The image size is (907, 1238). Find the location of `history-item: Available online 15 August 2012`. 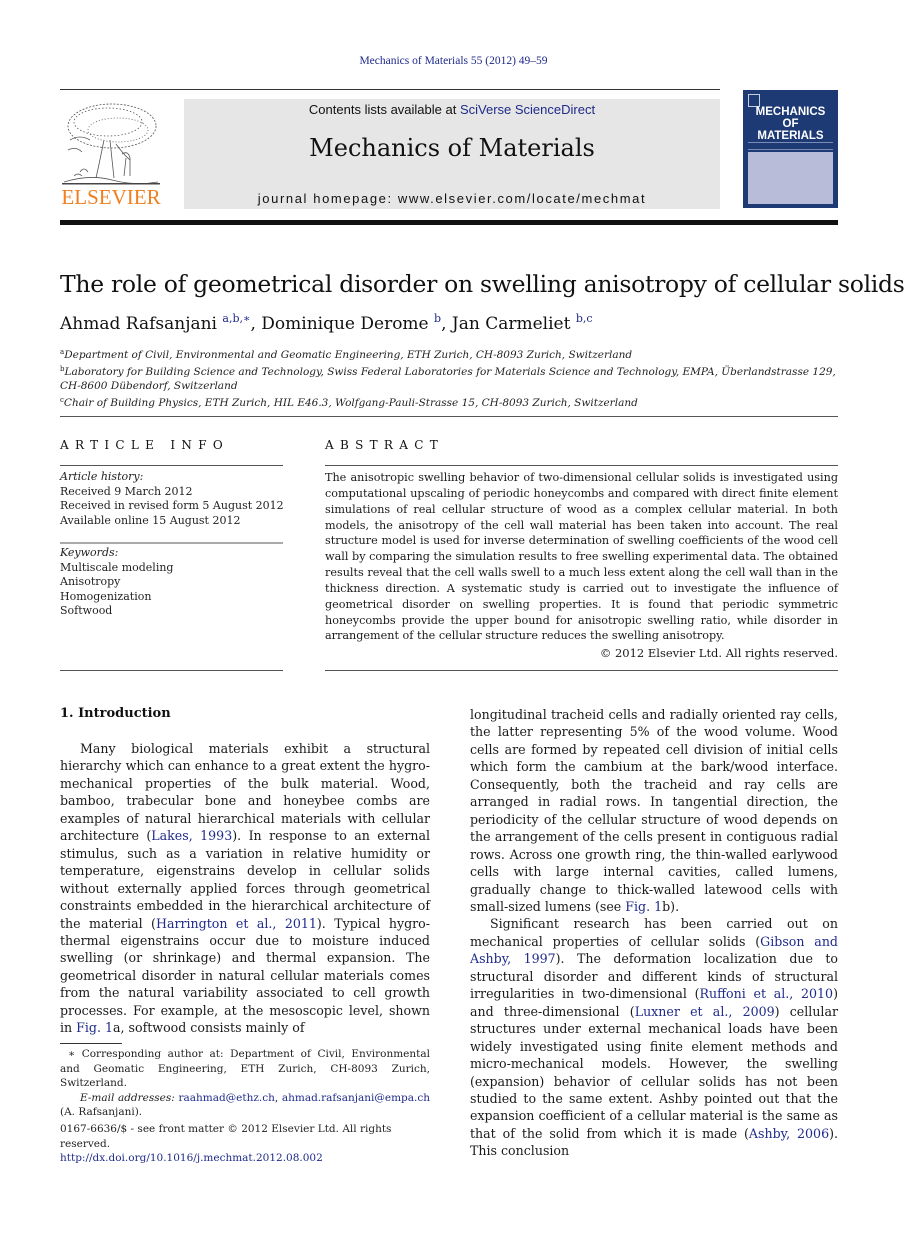

history-item: Available online 15 August 2012 is located at coordinates (150, 520).